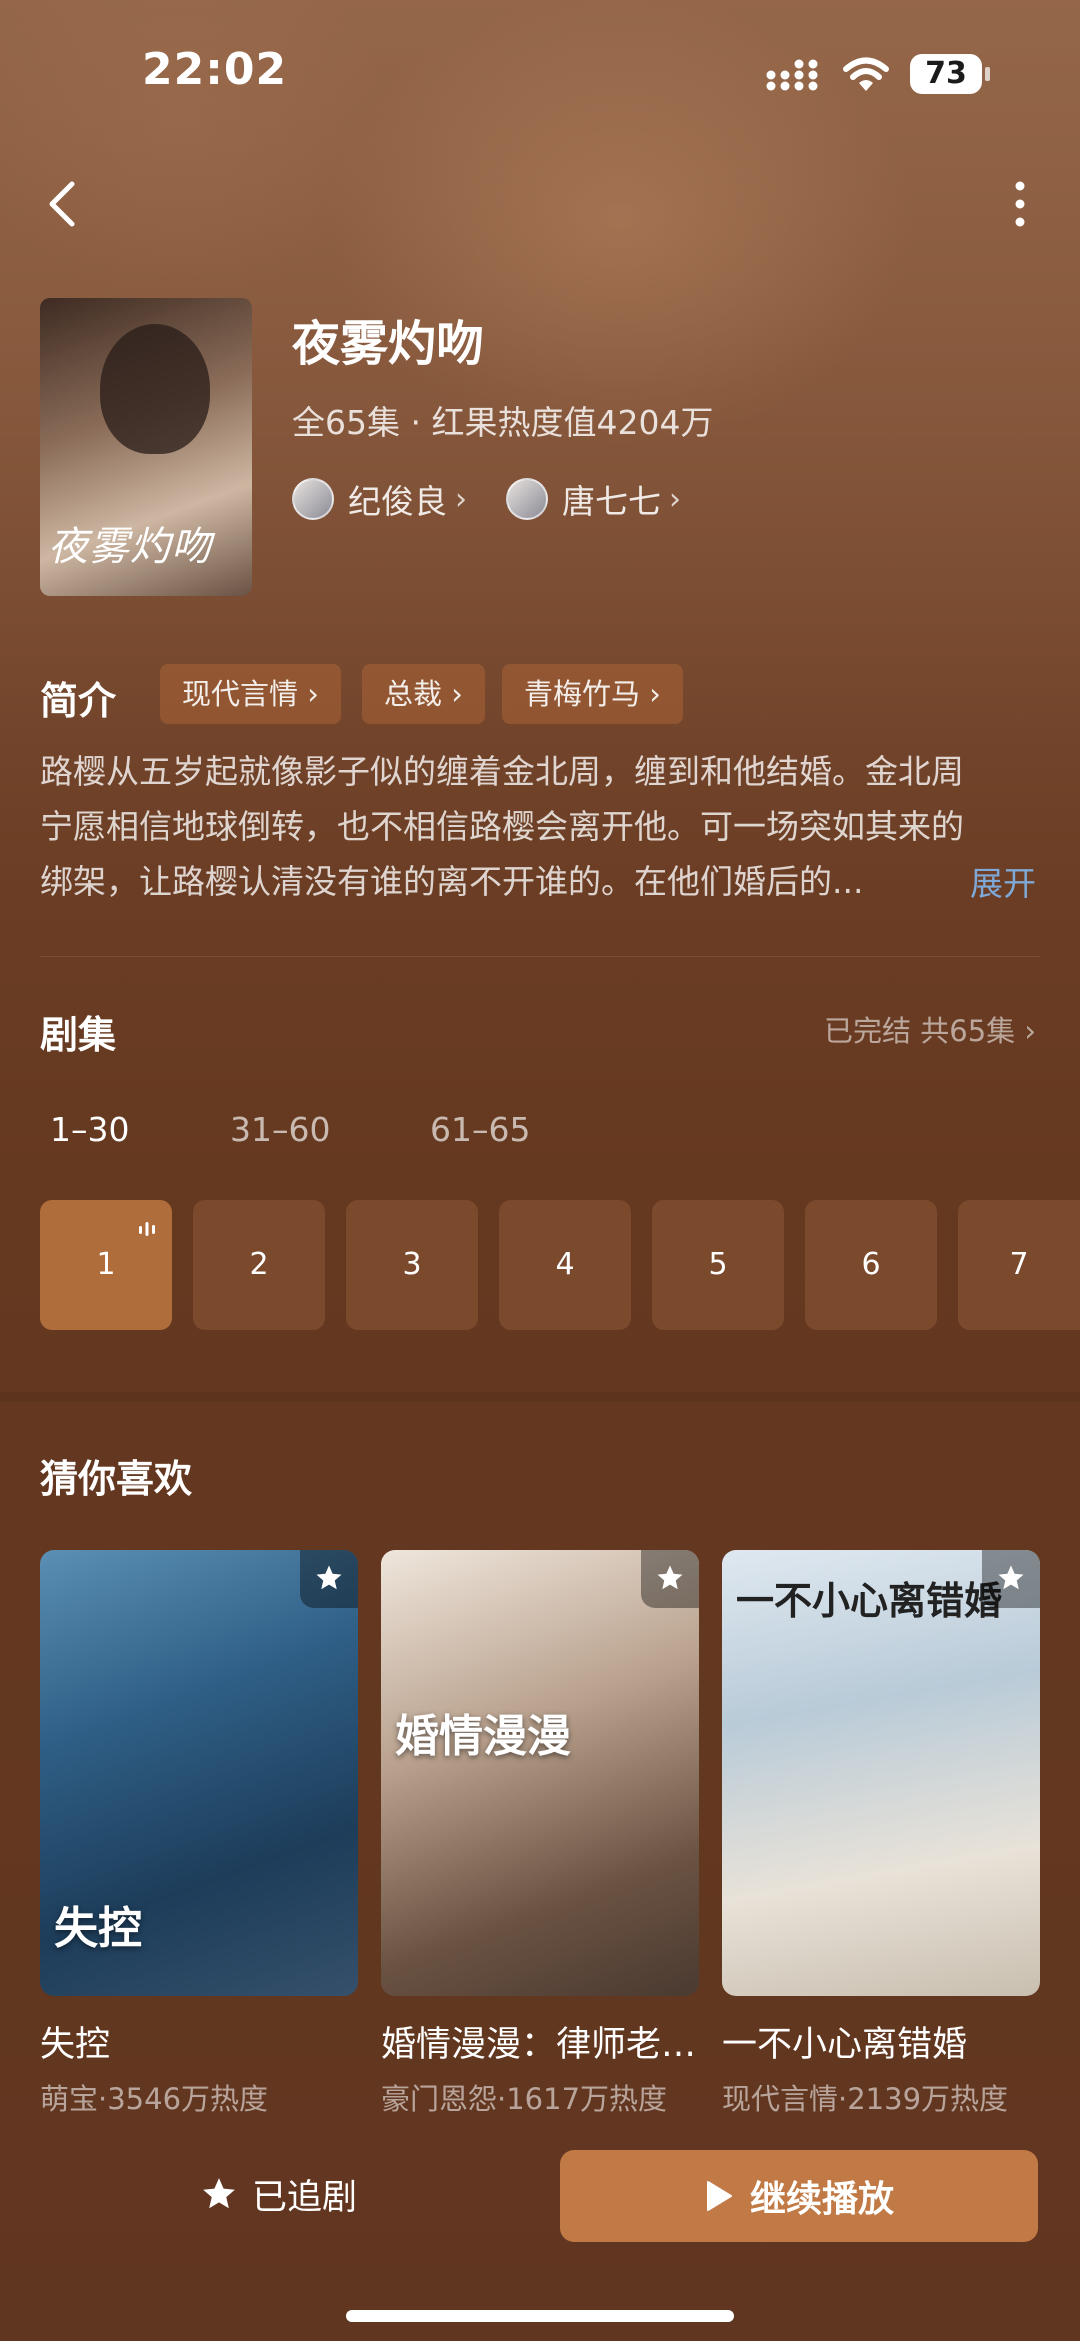 Image resolution: width=1080 pixels, height=2341 pixels. Describe the element at coordinates (881, 2041) in the screenshot. I see `recommend-name: 一不小心离错婚` at that location.